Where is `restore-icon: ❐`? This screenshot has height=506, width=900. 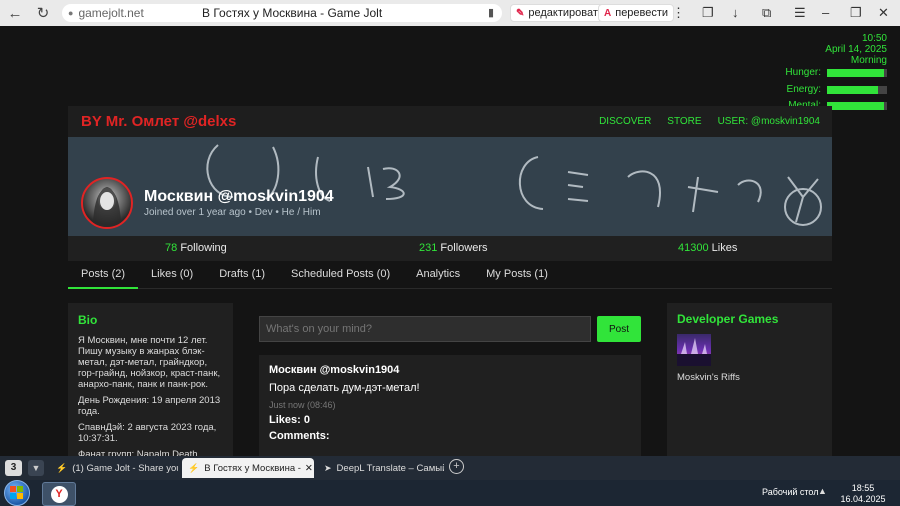
restore-icon: ❐ is located at coordinates (856, 13).